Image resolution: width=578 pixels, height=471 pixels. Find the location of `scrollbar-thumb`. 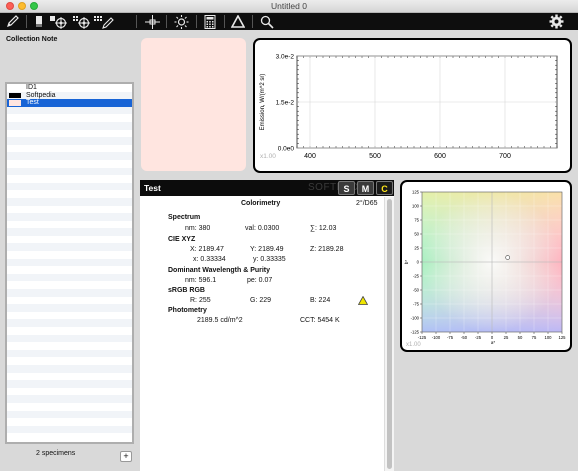

scrollbar-thumb is located at coordinates (389, 334).